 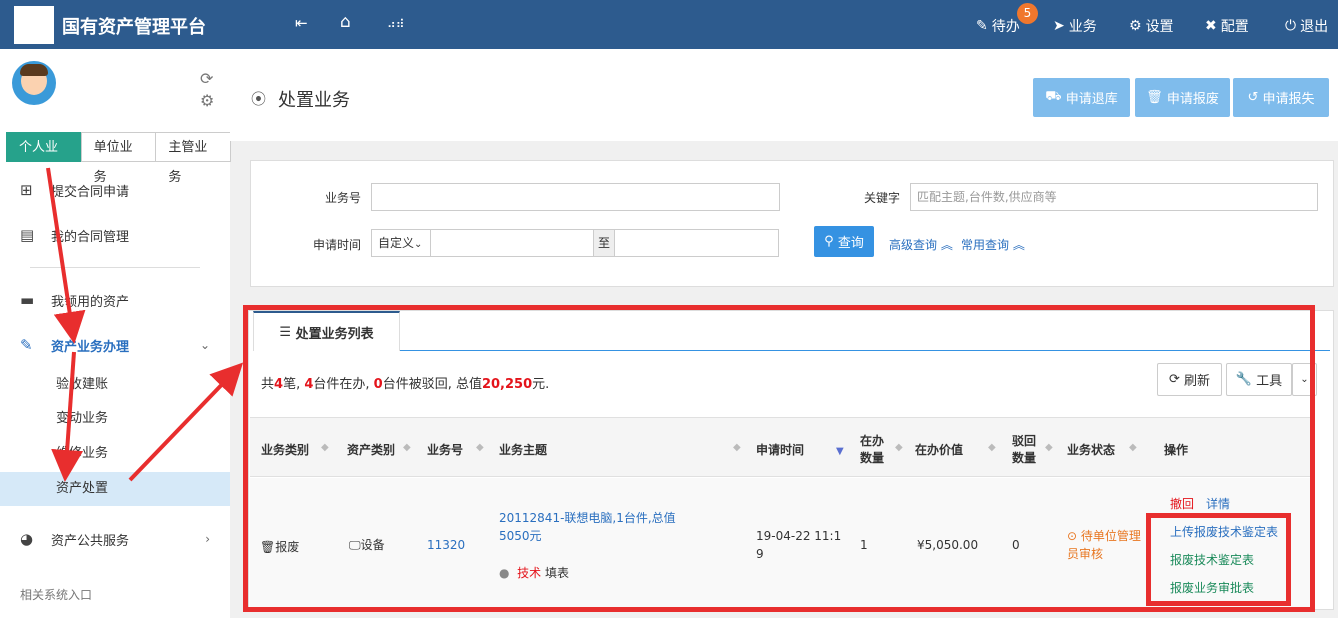 I want to click on pencil-icon: ✎, so click(x=26, y=345).